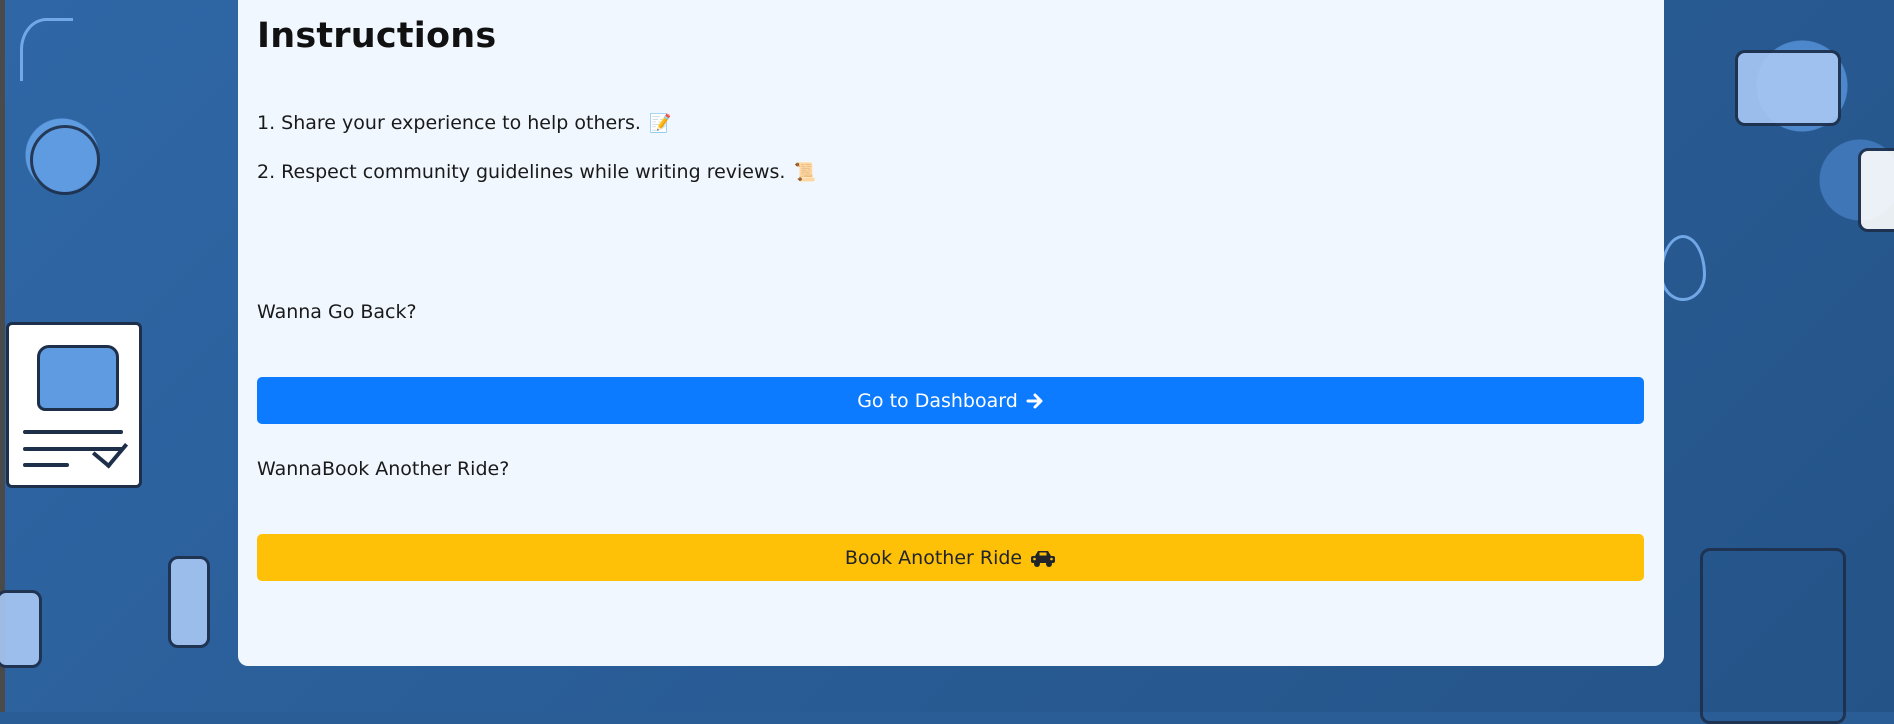 This screenshot has width=1894, height=724. What do you see at coordinates (46, 465) in the screenshot?
I see `document-line` at bounding box center [46, 465].